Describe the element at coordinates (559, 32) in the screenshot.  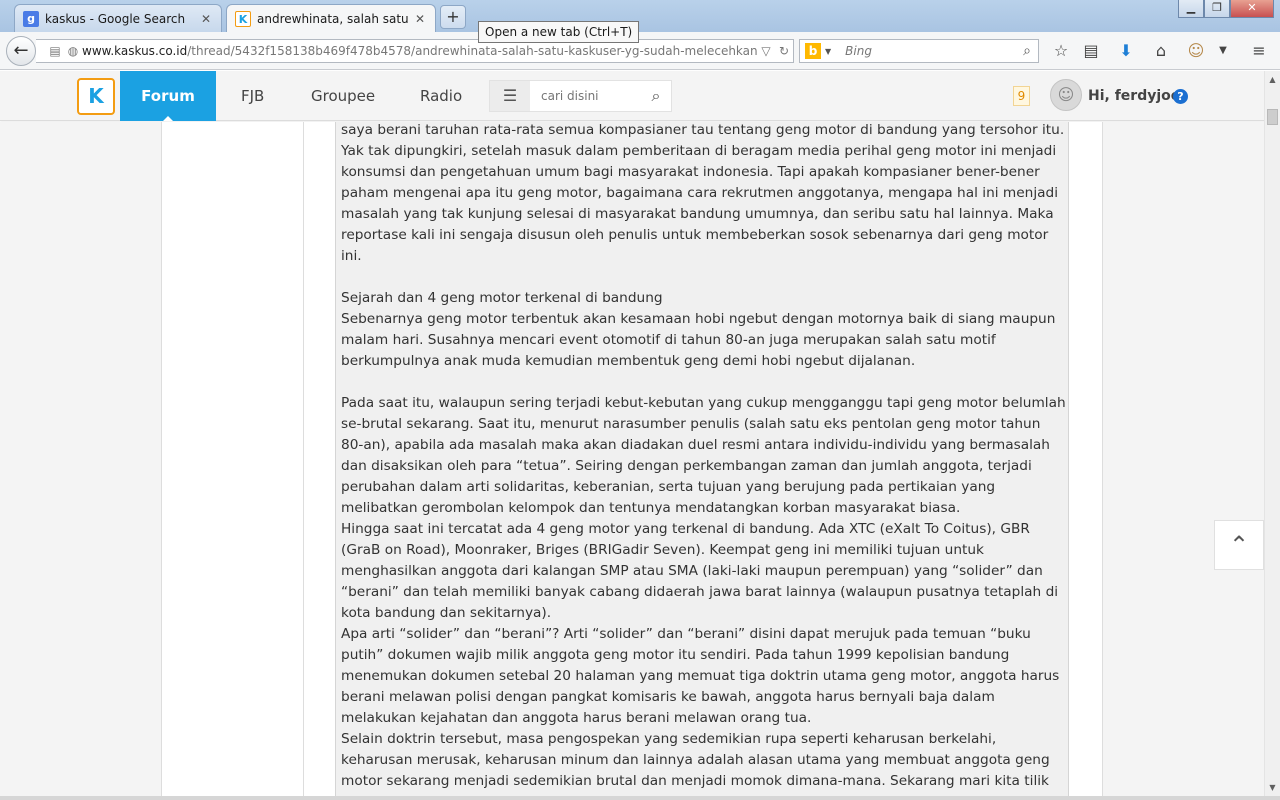
I see `new-tab-tooltip: Open a new tab (Ctrl+T)` at that location.